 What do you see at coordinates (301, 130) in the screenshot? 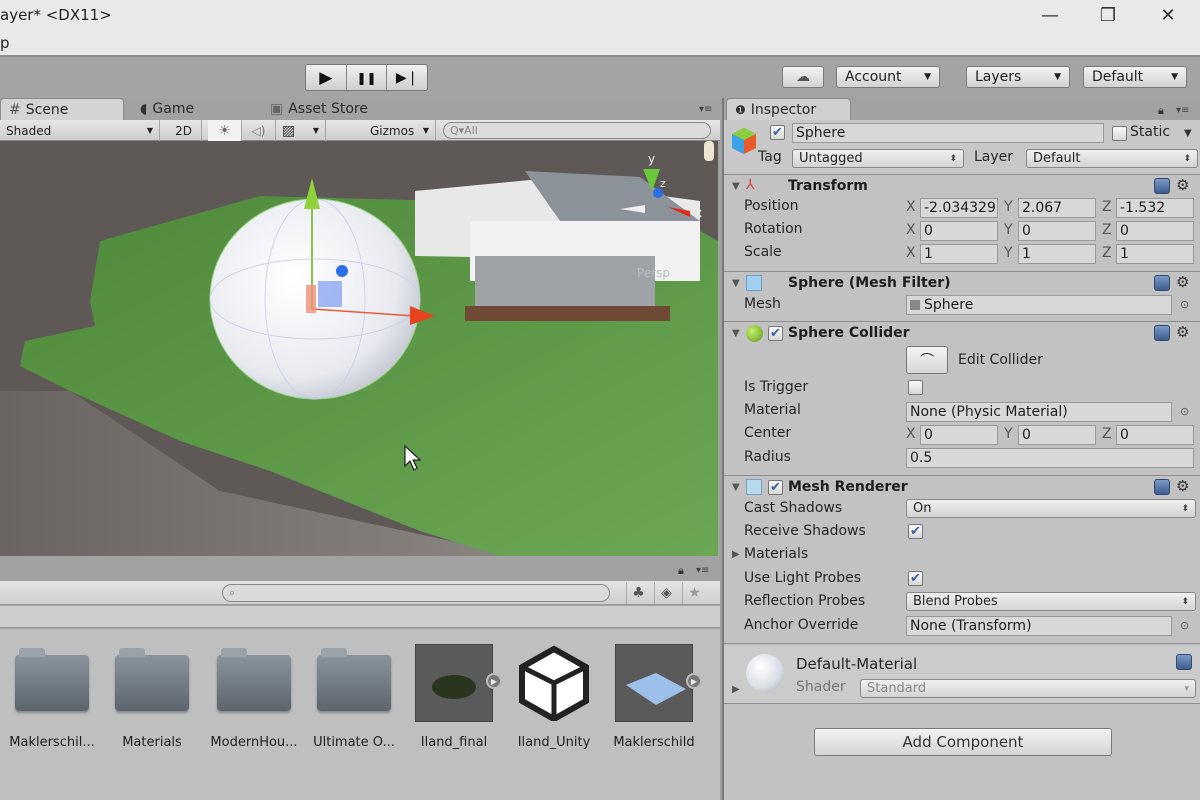
I see `effects-dropdown: ▨ ▼` at bounding box center [301, 130].